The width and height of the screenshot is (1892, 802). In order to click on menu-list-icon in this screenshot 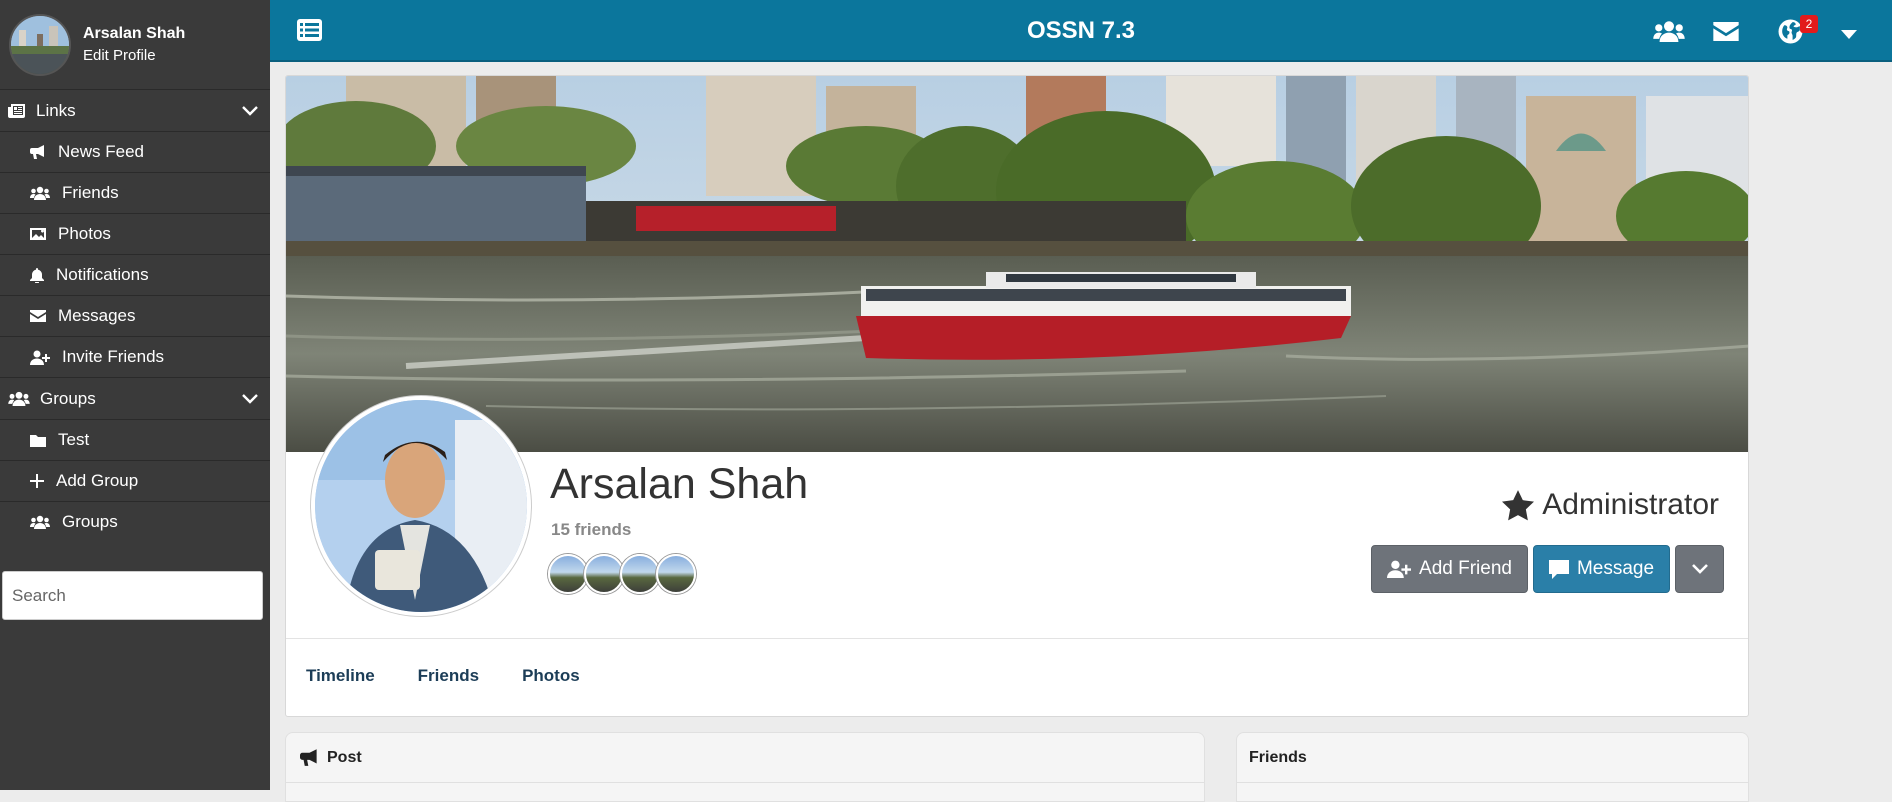, I will do `click(309, 32)`.